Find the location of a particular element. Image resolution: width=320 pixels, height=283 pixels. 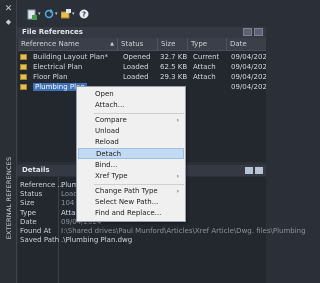

refresh-button: ▾ is located at coordinates (51, 14).